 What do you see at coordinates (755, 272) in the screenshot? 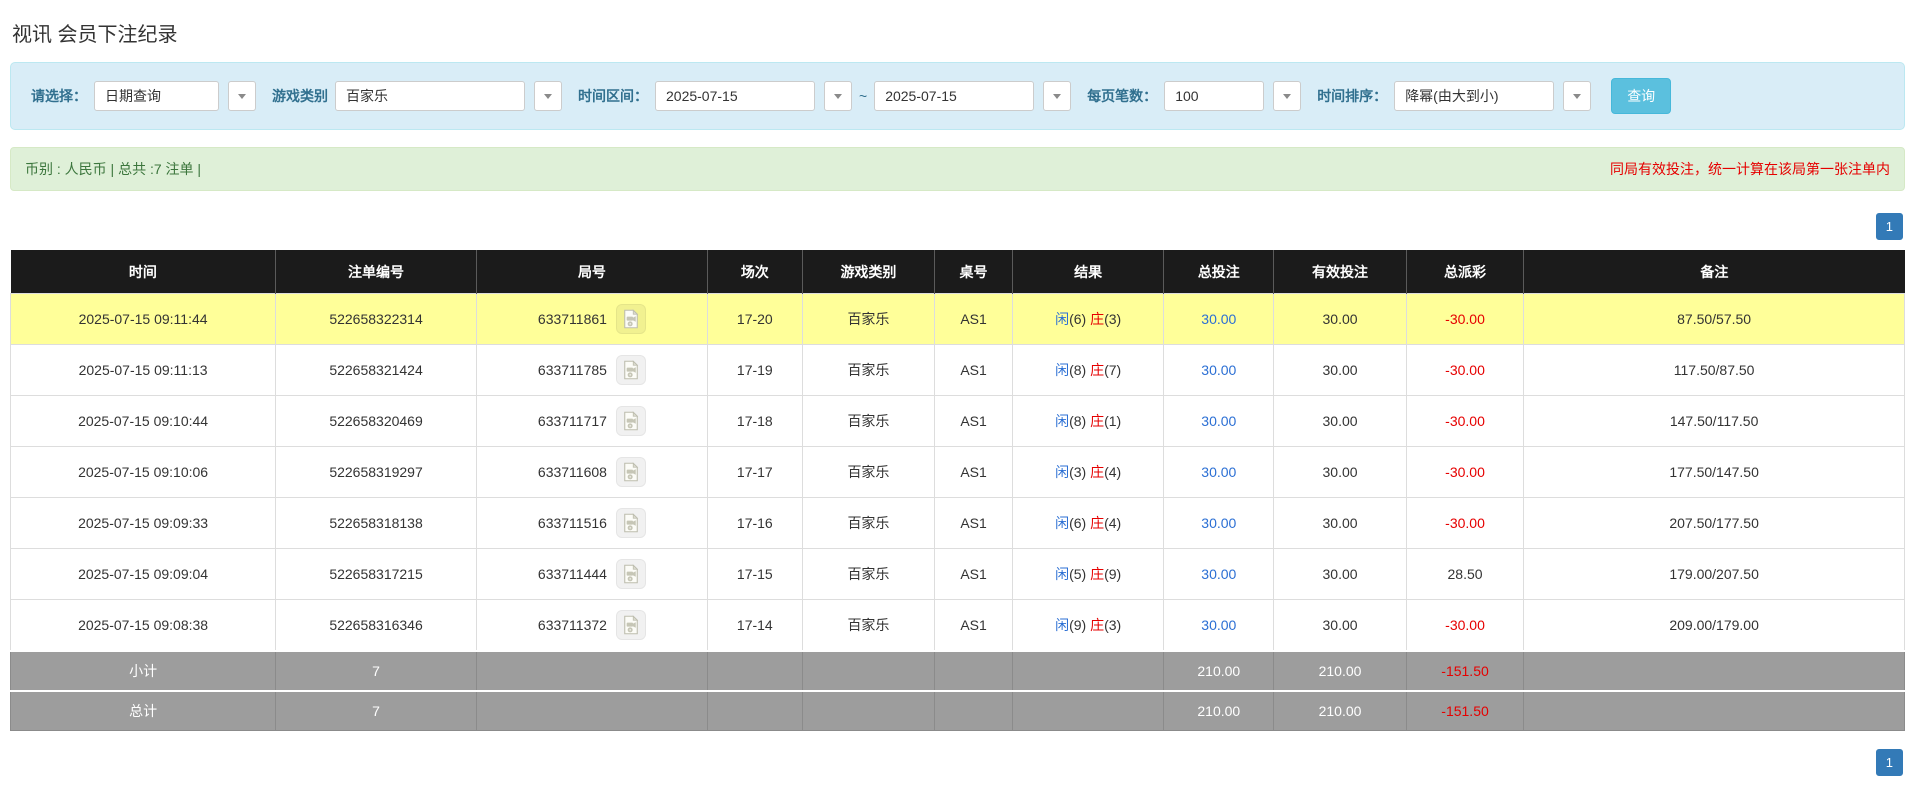
I see `column-header: 场次` at bounding box center [755, 272].